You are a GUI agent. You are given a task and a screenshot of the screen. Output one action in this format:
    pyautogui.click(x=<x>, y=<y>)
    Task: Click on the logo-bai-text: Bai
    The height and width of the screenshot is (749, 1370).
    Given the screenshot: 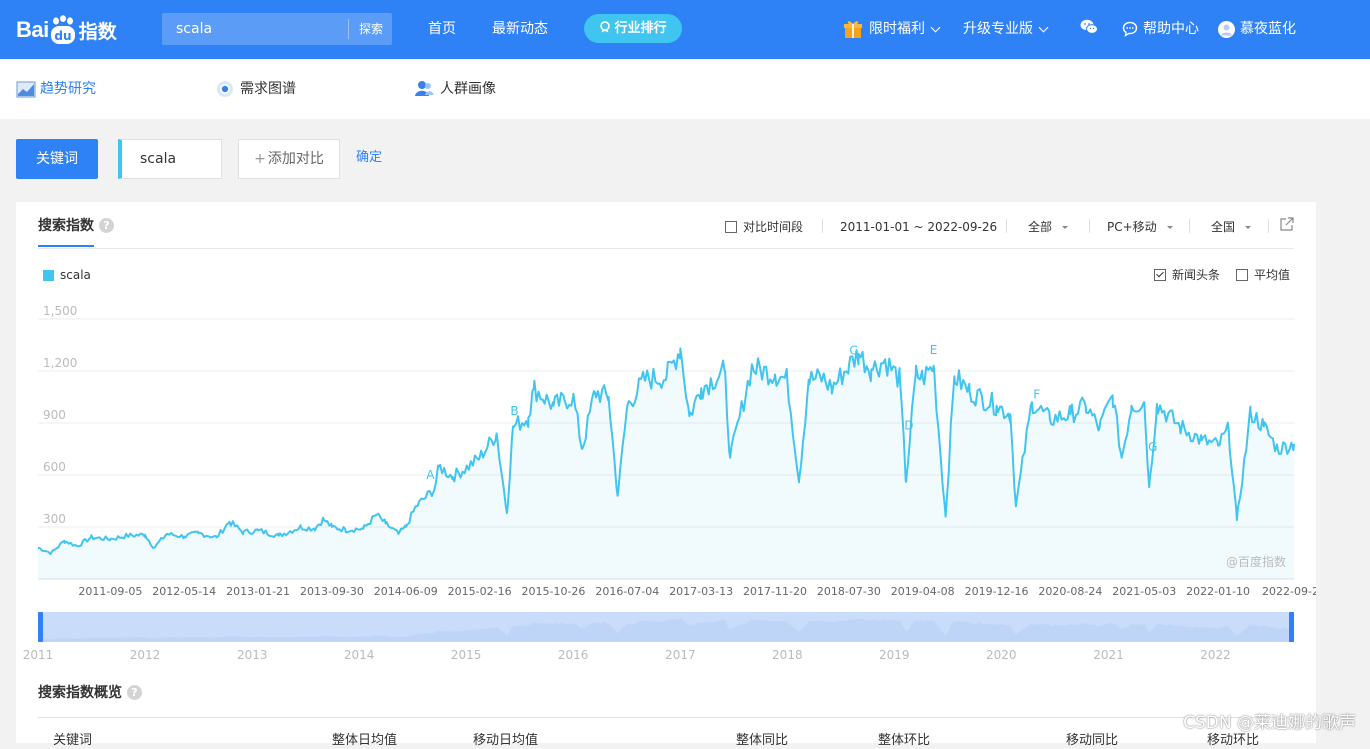 What is the action you would take?
    pyautogui.click(x=32, y=29)
    